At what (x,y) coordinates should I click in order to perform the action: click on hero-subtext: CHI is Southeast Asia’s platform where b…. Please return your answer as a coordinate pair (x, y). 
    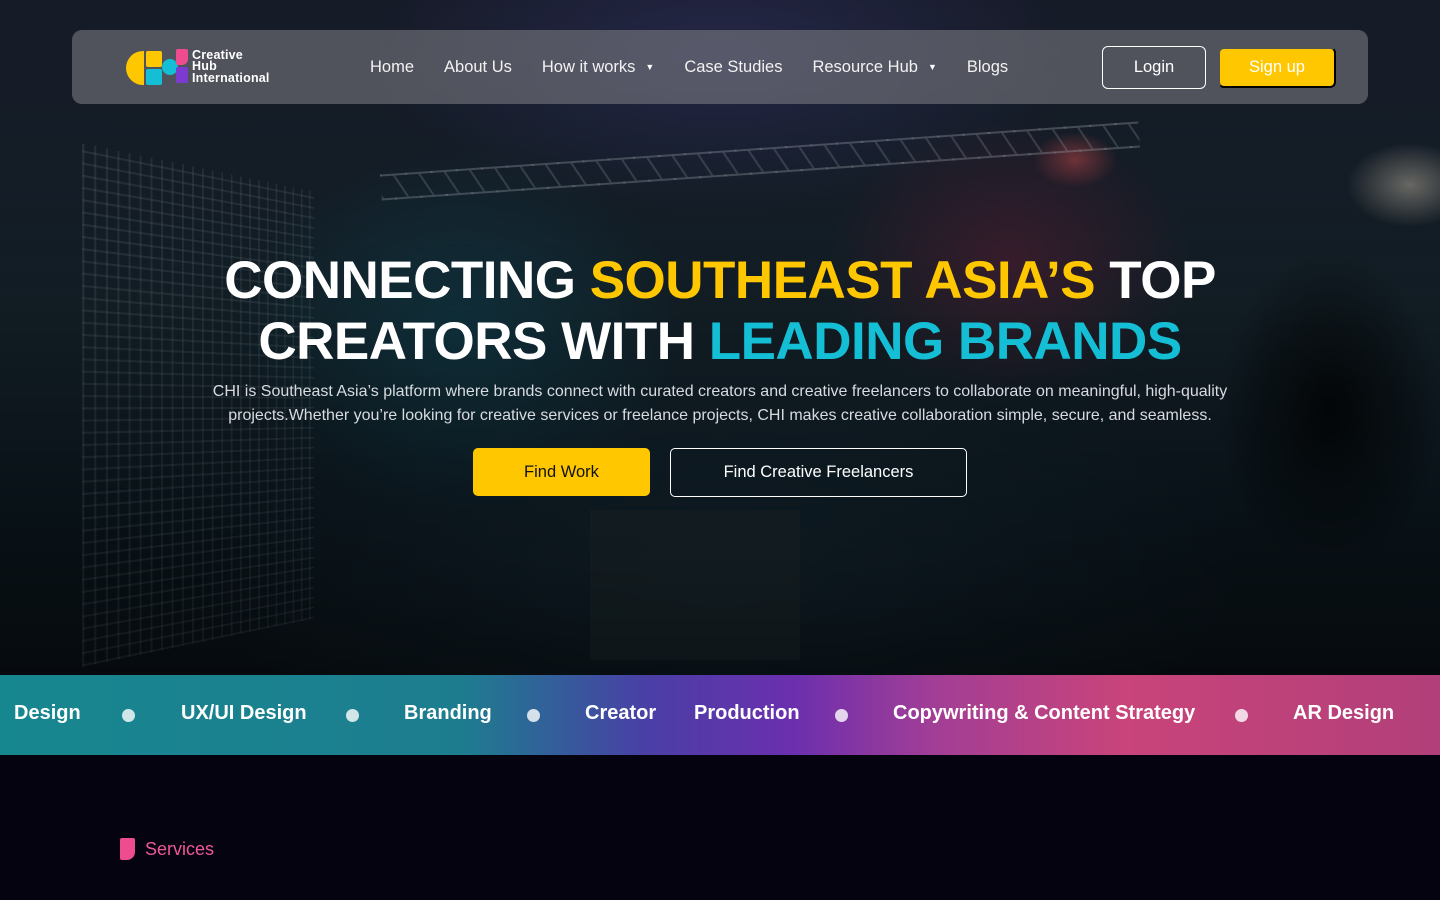
    Looking at the image, I should click on (720, 404).